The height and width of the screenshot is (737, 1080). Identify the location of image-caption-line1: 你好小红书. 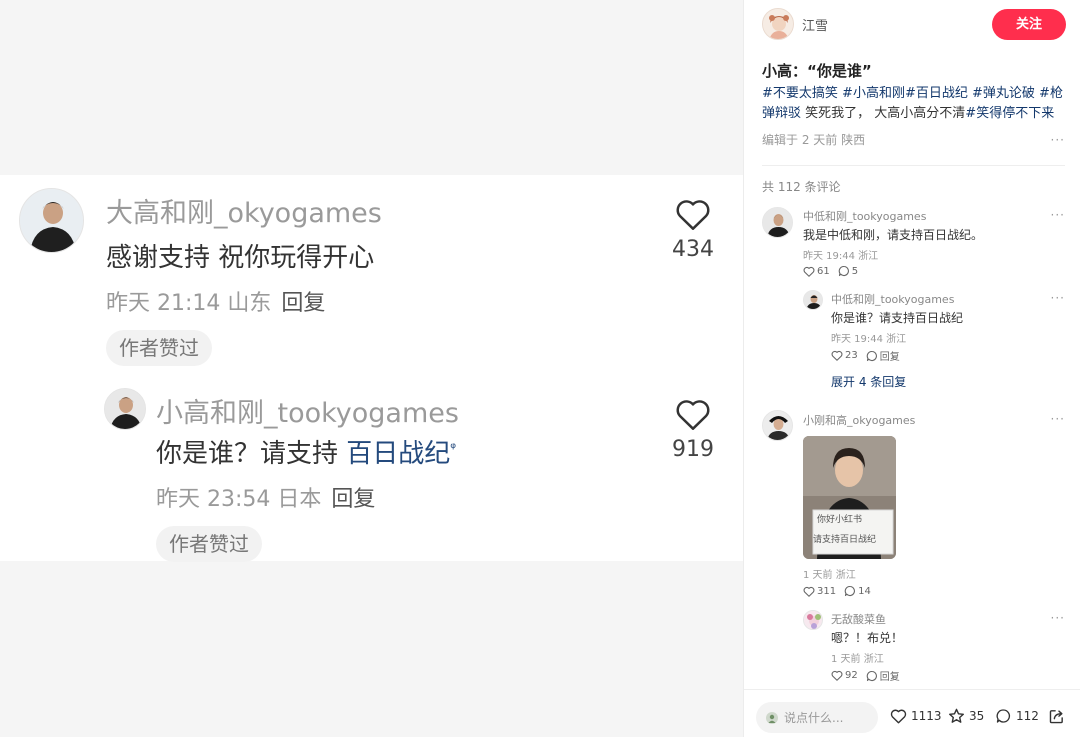
(840, 520).